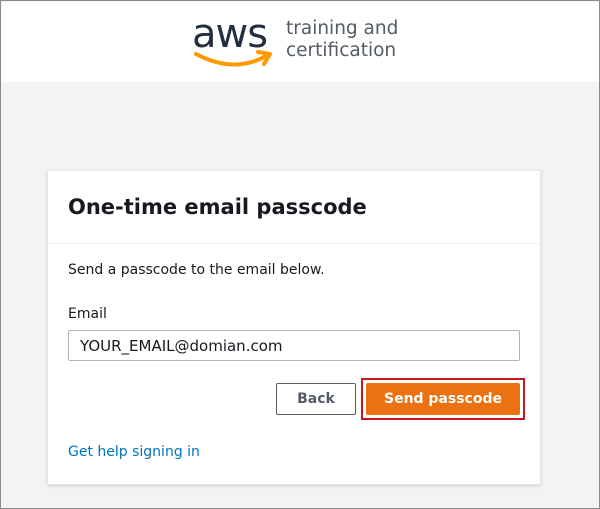  I want to click on smile-icon, so click(233, 58).